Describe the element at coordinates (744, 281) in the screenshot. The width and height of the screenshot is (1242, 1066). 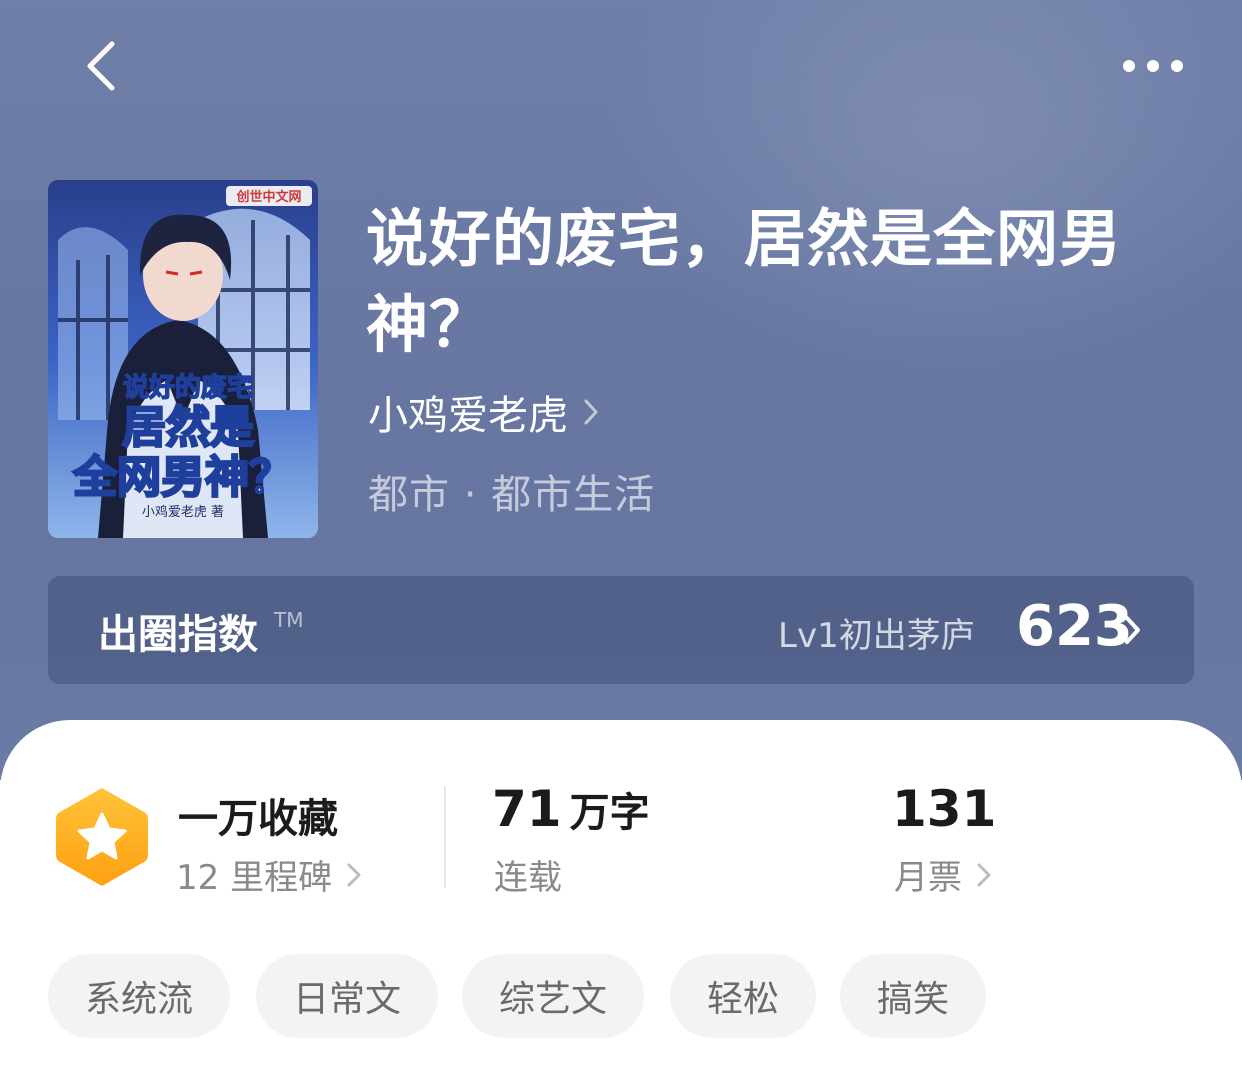
I see `book-title: 说好的废宅，居然是全网男神？` at that location.